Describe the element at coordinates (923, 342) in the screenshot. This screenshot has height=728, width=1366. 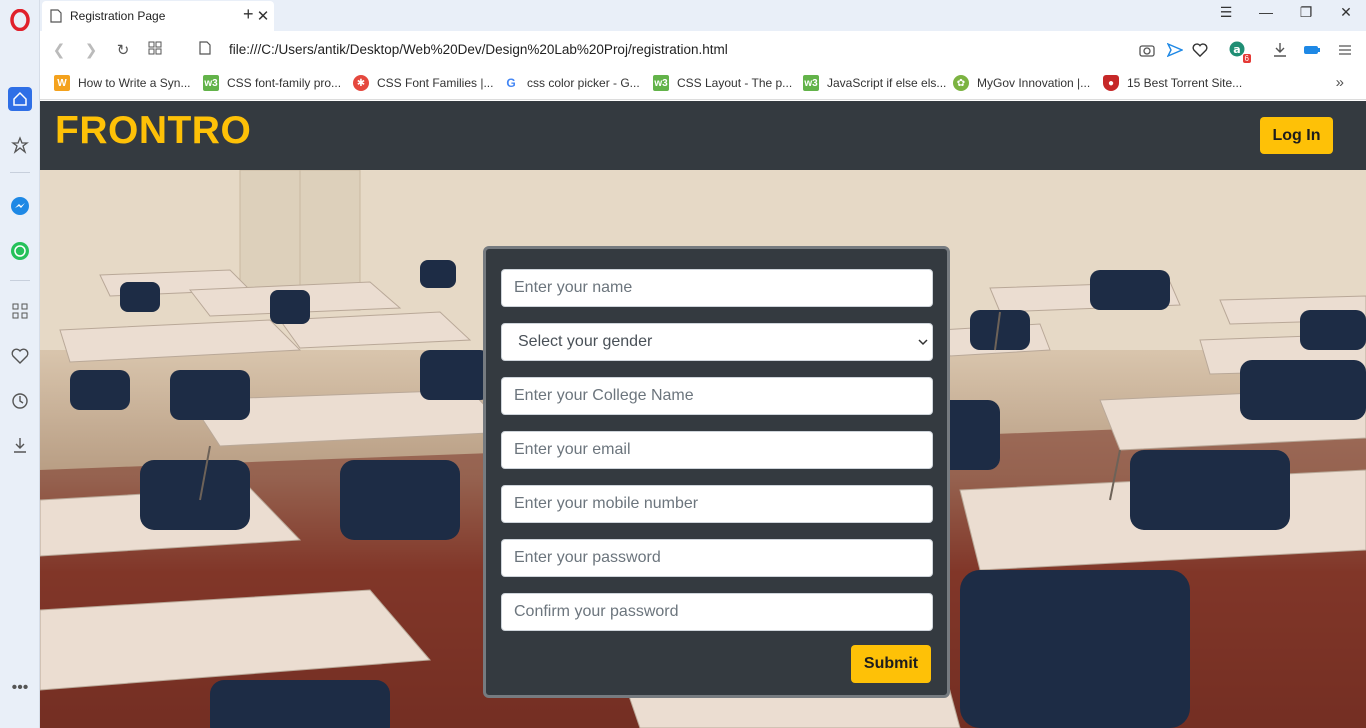
I see `chevron-down-icon` at that location.